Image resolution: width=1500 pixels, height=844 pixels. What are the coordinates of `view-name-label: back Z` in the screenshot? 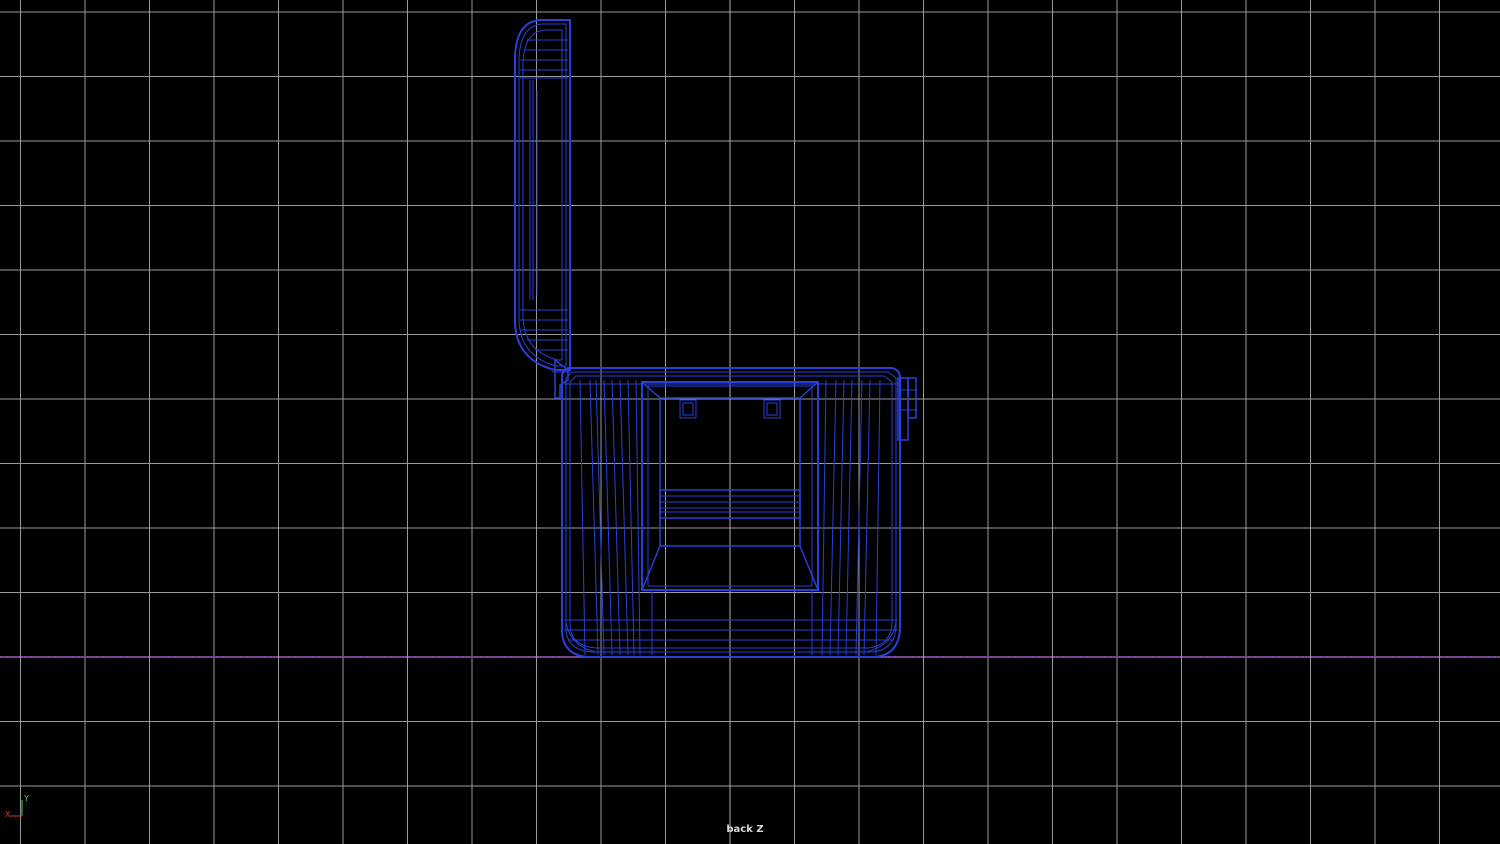 It's located at (745, 829).